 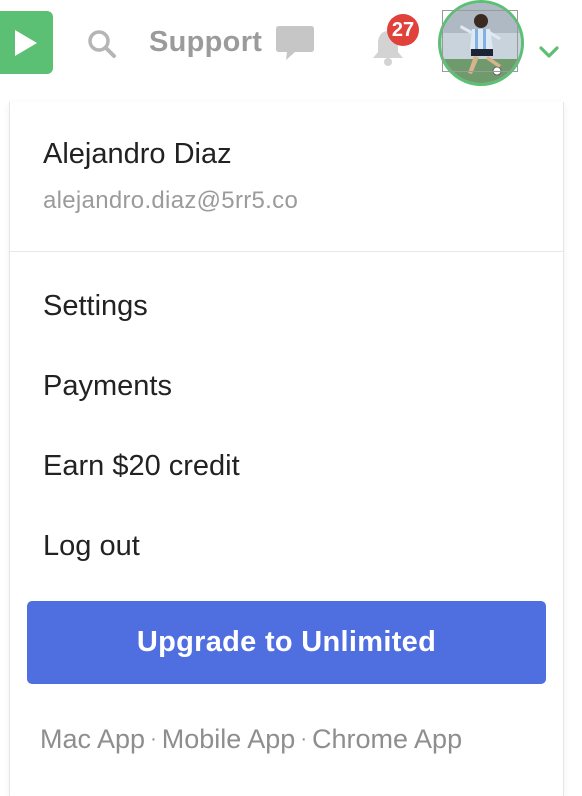 I want to click on support-link: Support, so click(x=232, y=42).